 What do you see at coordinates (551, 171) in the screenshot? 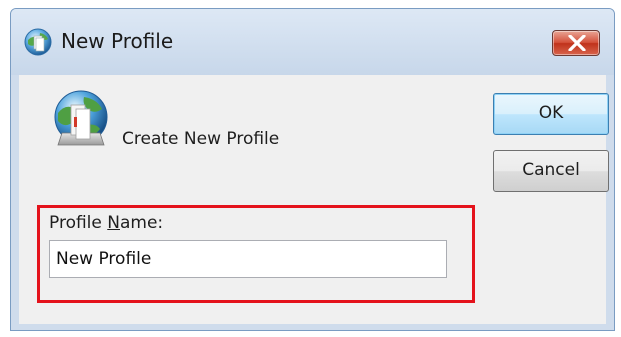
I see `cancel-button: Cancel` at bounding box center [551, 171].